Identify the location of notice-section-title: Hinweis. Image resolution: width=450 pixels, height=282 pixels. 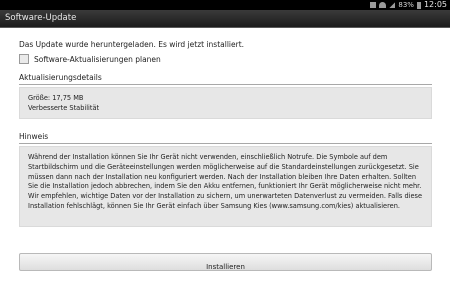
(34, 136).